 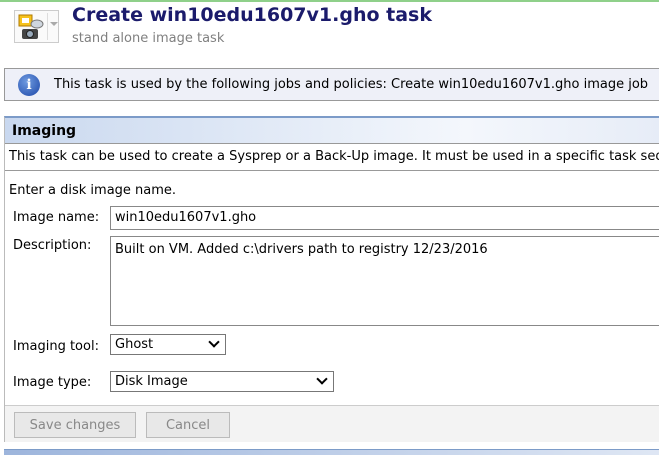 I want to click on page-subtitle: stand alone image task, so click(x=148, y=38).